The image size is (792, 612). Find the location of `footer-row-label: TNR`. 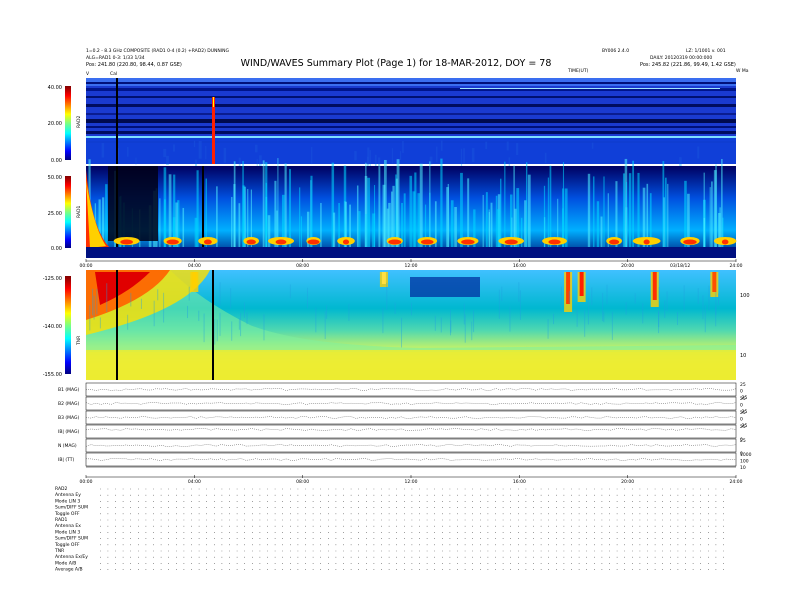

footer-row-label: TNR is located at coordinates (59, 551).